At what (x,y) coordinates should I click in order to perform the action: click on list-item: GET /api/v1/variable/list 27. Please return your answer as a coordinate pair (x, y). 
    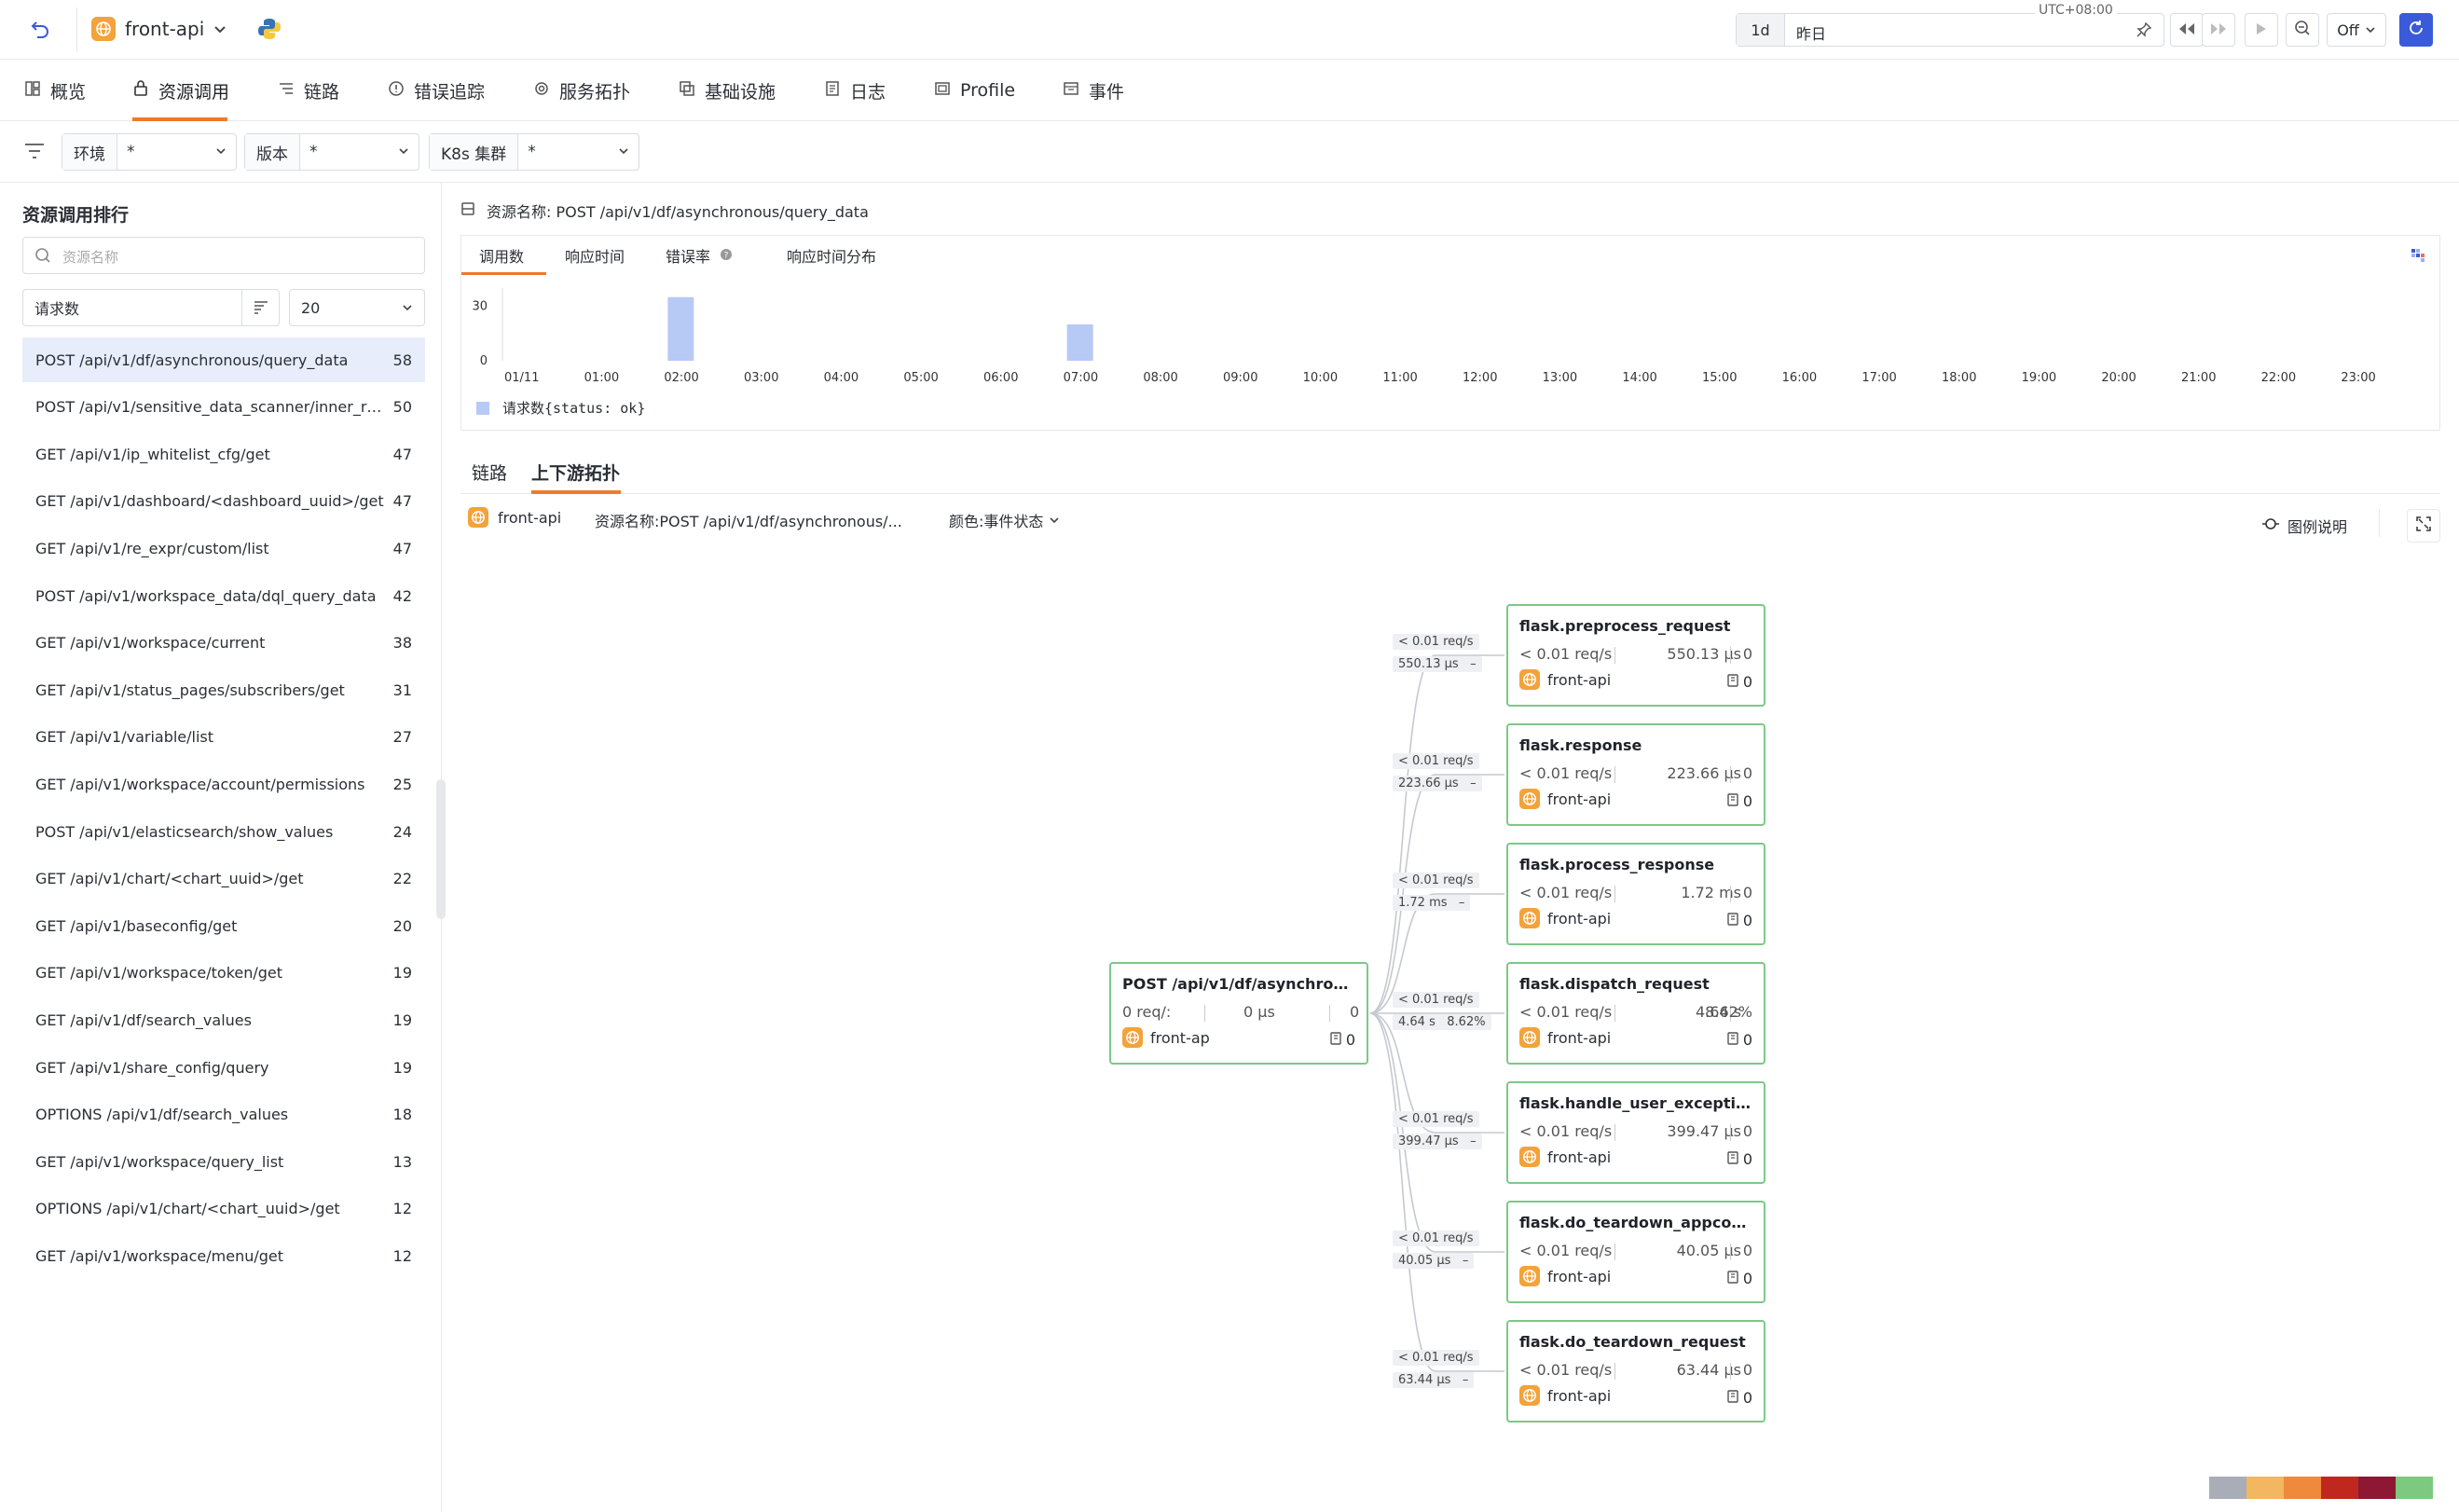
    Looking at the image, I should click on (223, 738).